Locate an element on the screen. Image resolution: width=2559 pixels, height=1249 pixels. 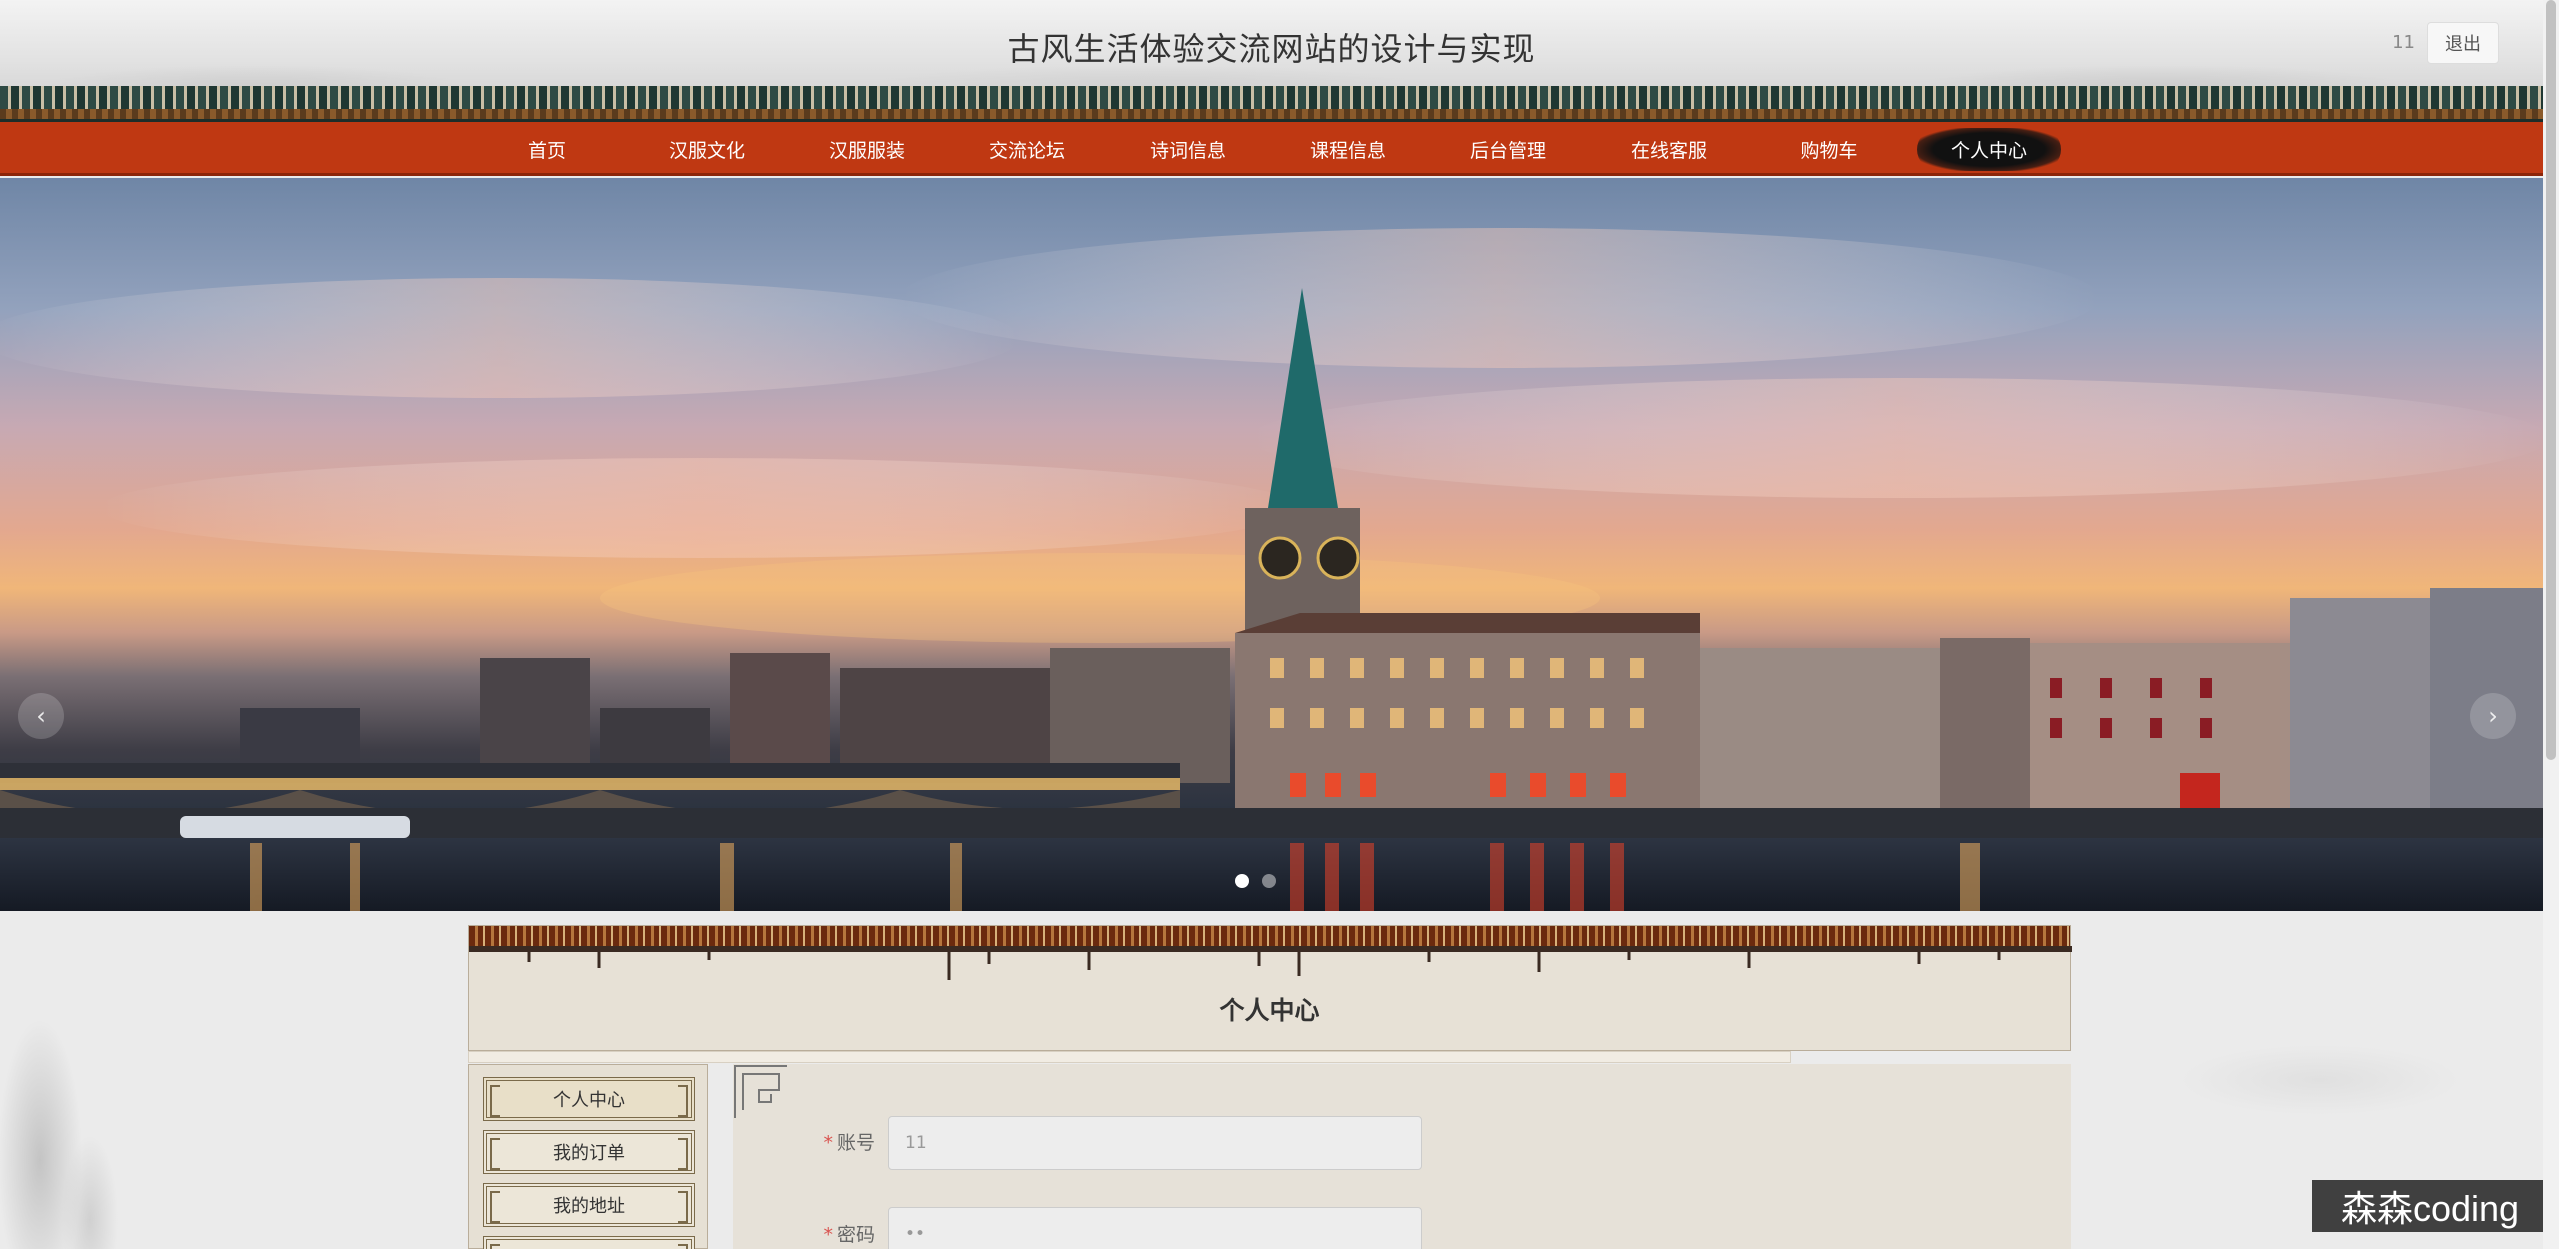
nav-item-cart: 购物车 is located at coordinates (1829, 149).